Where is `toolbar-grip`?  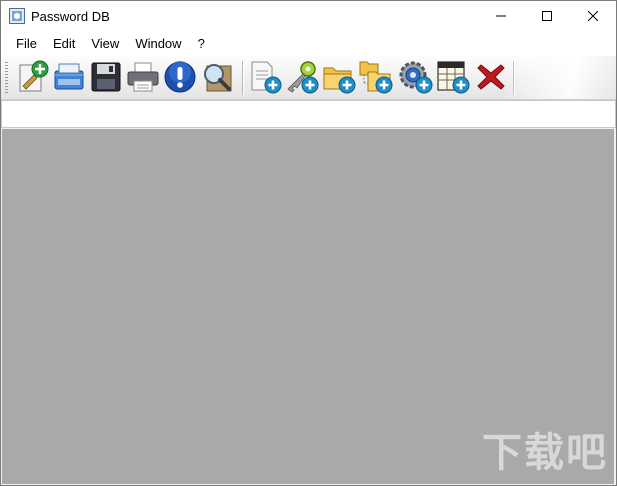
toolbar-grip is located at coordinates (6, 78).